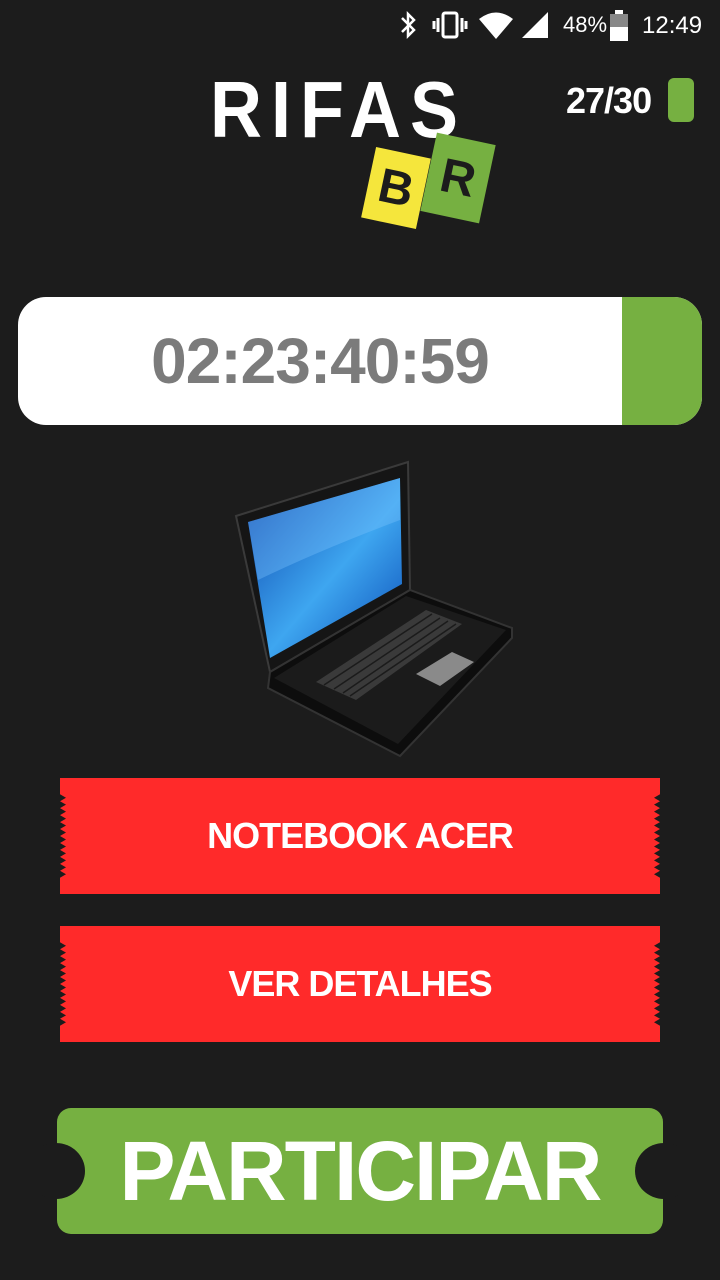 This screenshot has height=1280, width=720. I want to click on countdown-timer: 02:23:40:59, so click(360, 361).